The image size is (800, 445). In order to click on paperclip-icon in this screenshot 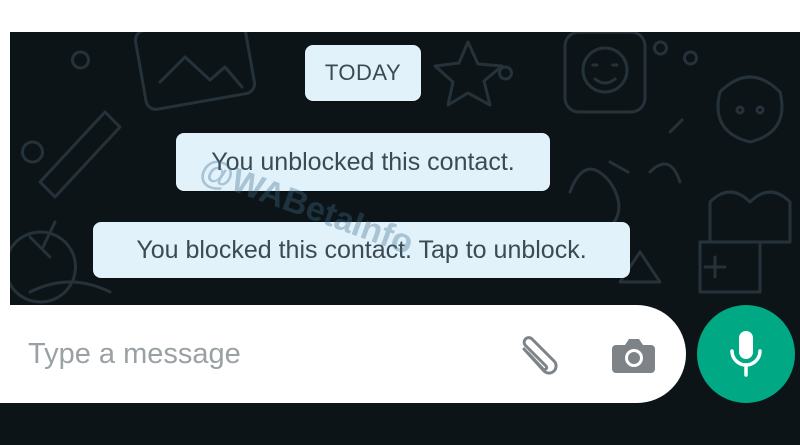, I will do `click(537, 357)`.